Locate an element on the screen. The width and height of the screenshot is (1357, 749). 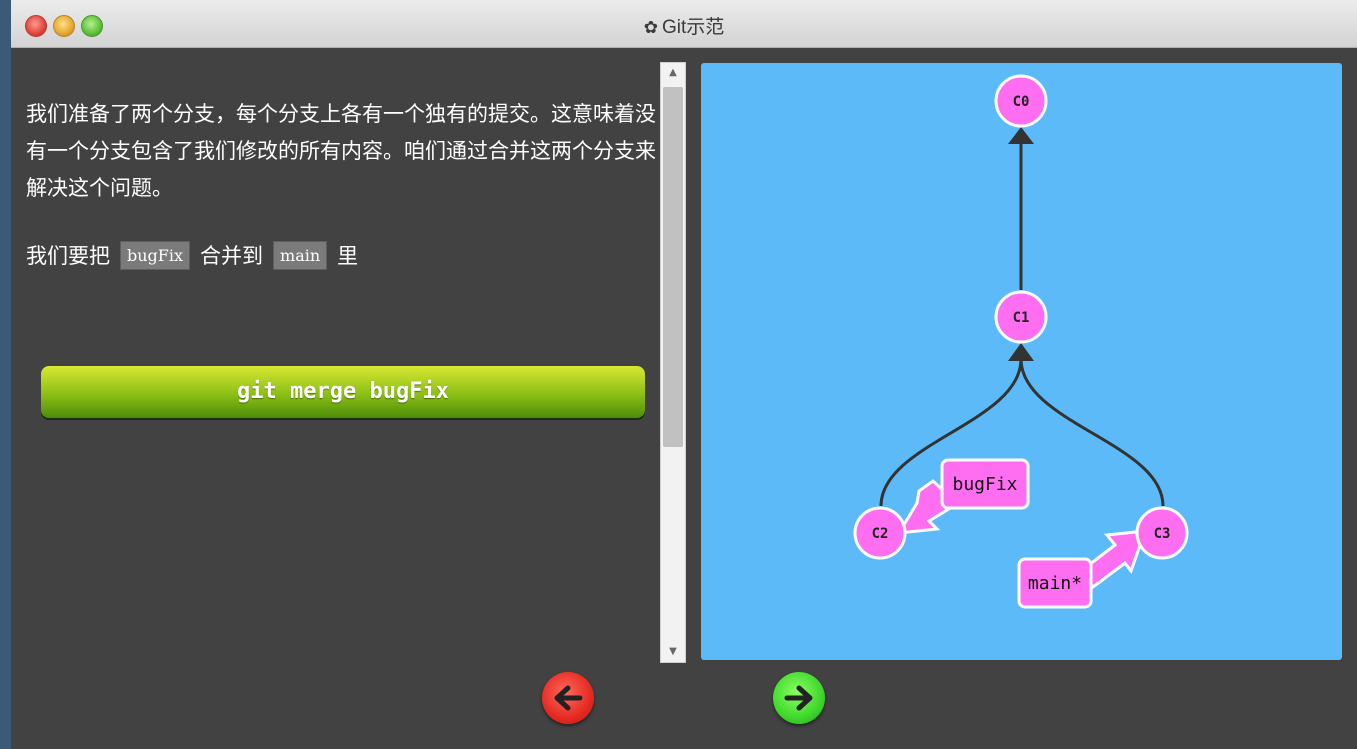
lesson-instruction: 我们要把 bugFix 合并到 main 里 is located at coordinates (192, 255).